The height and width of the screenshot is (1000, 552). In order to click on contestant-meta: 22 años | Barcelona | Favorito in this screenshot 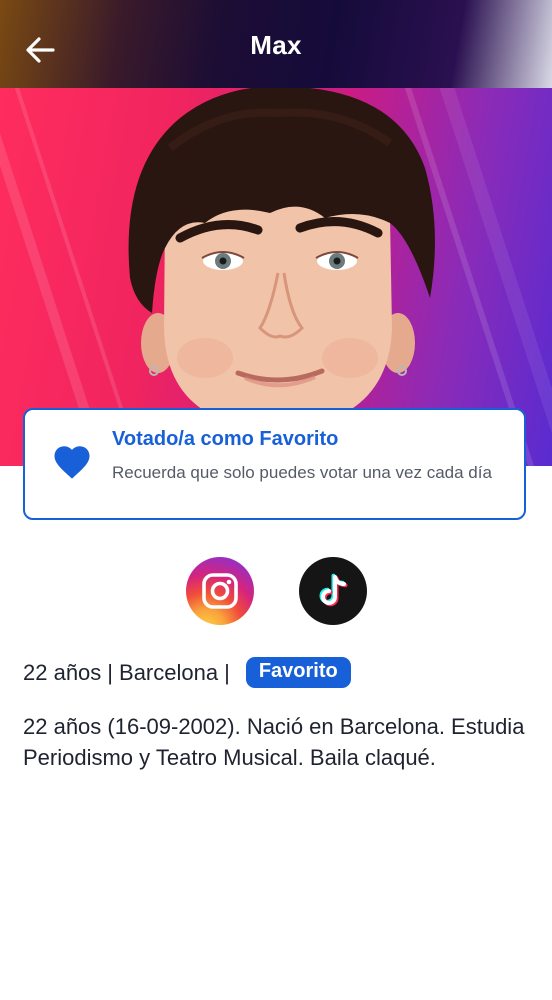, I will do `click(187, 672)`.